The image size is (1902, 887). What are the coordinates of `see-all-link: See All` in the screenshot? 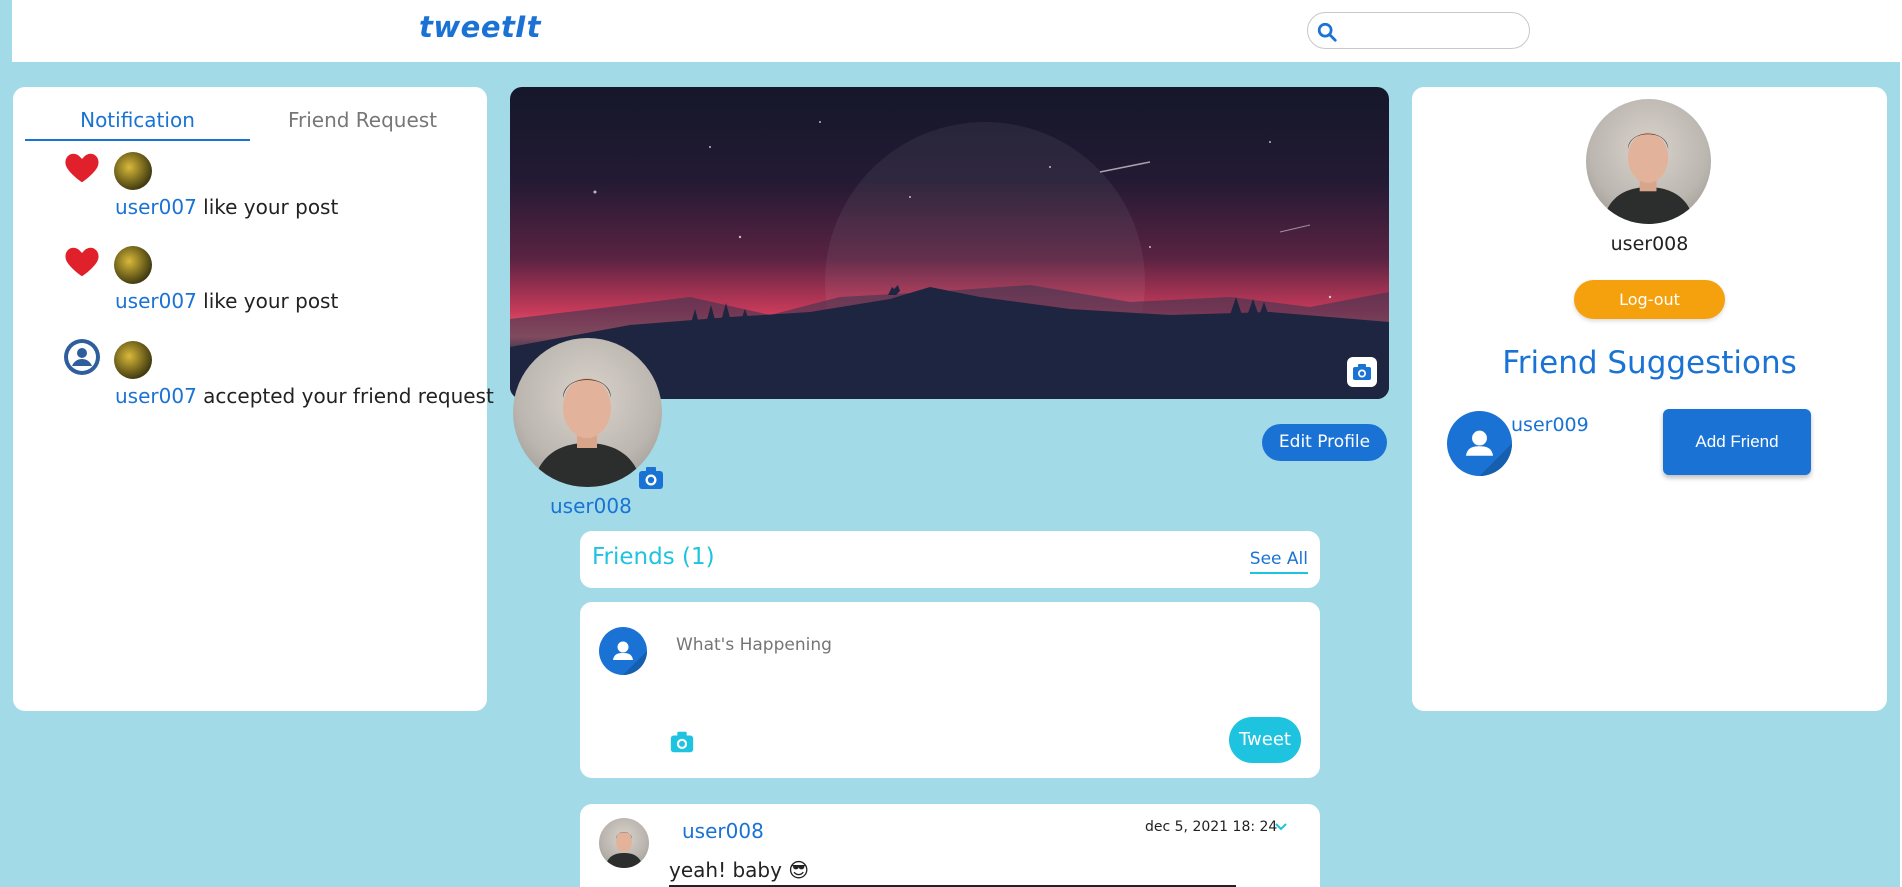 It's located at (1278, 561).